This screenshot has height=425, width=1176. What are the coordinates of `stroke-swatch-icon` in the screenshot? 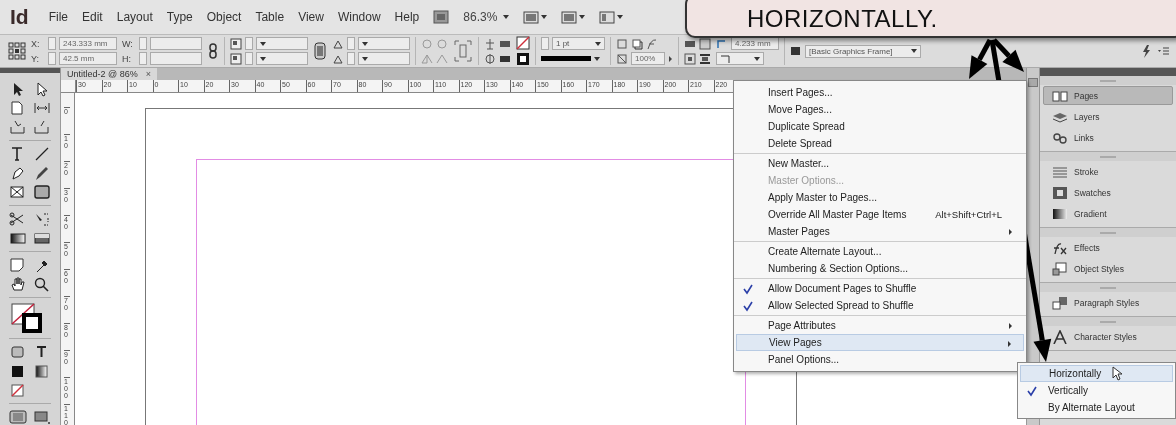 It's located at (523, 59).